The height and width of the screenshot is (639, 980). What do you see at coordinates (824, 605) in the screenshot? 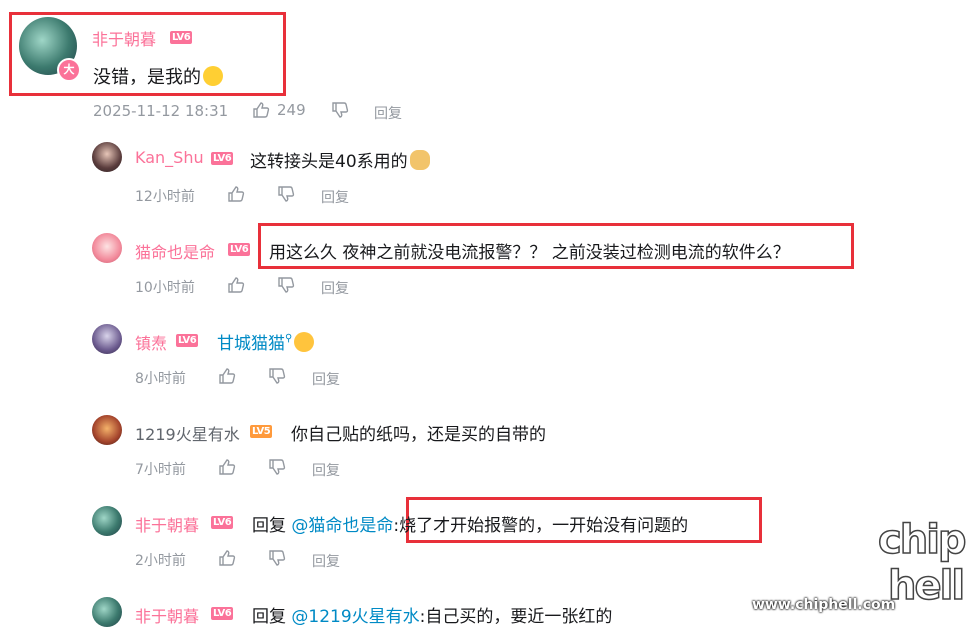
I see `watermark-site: www.chiphell.com` at bounding box center [824, 605].